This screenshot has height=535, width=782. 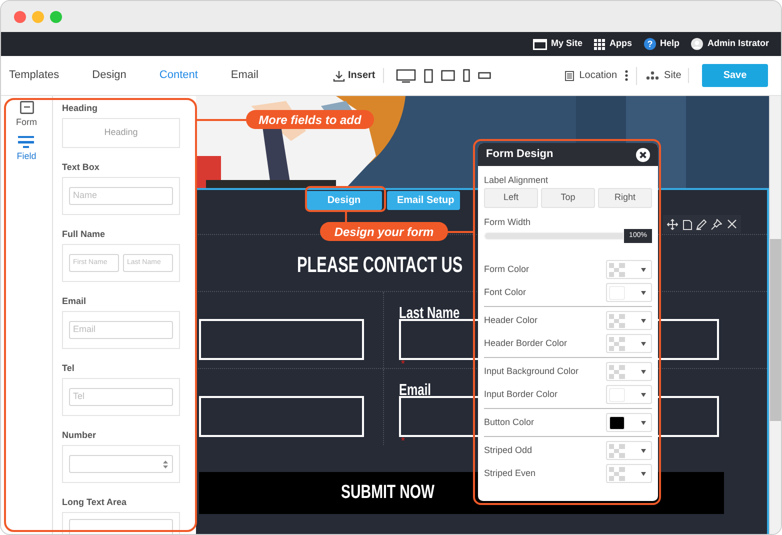 What do you see at coordinates (34, 75) in the screenshot?
I see `nav-tab: Templates` at bounding box center [34, 75].